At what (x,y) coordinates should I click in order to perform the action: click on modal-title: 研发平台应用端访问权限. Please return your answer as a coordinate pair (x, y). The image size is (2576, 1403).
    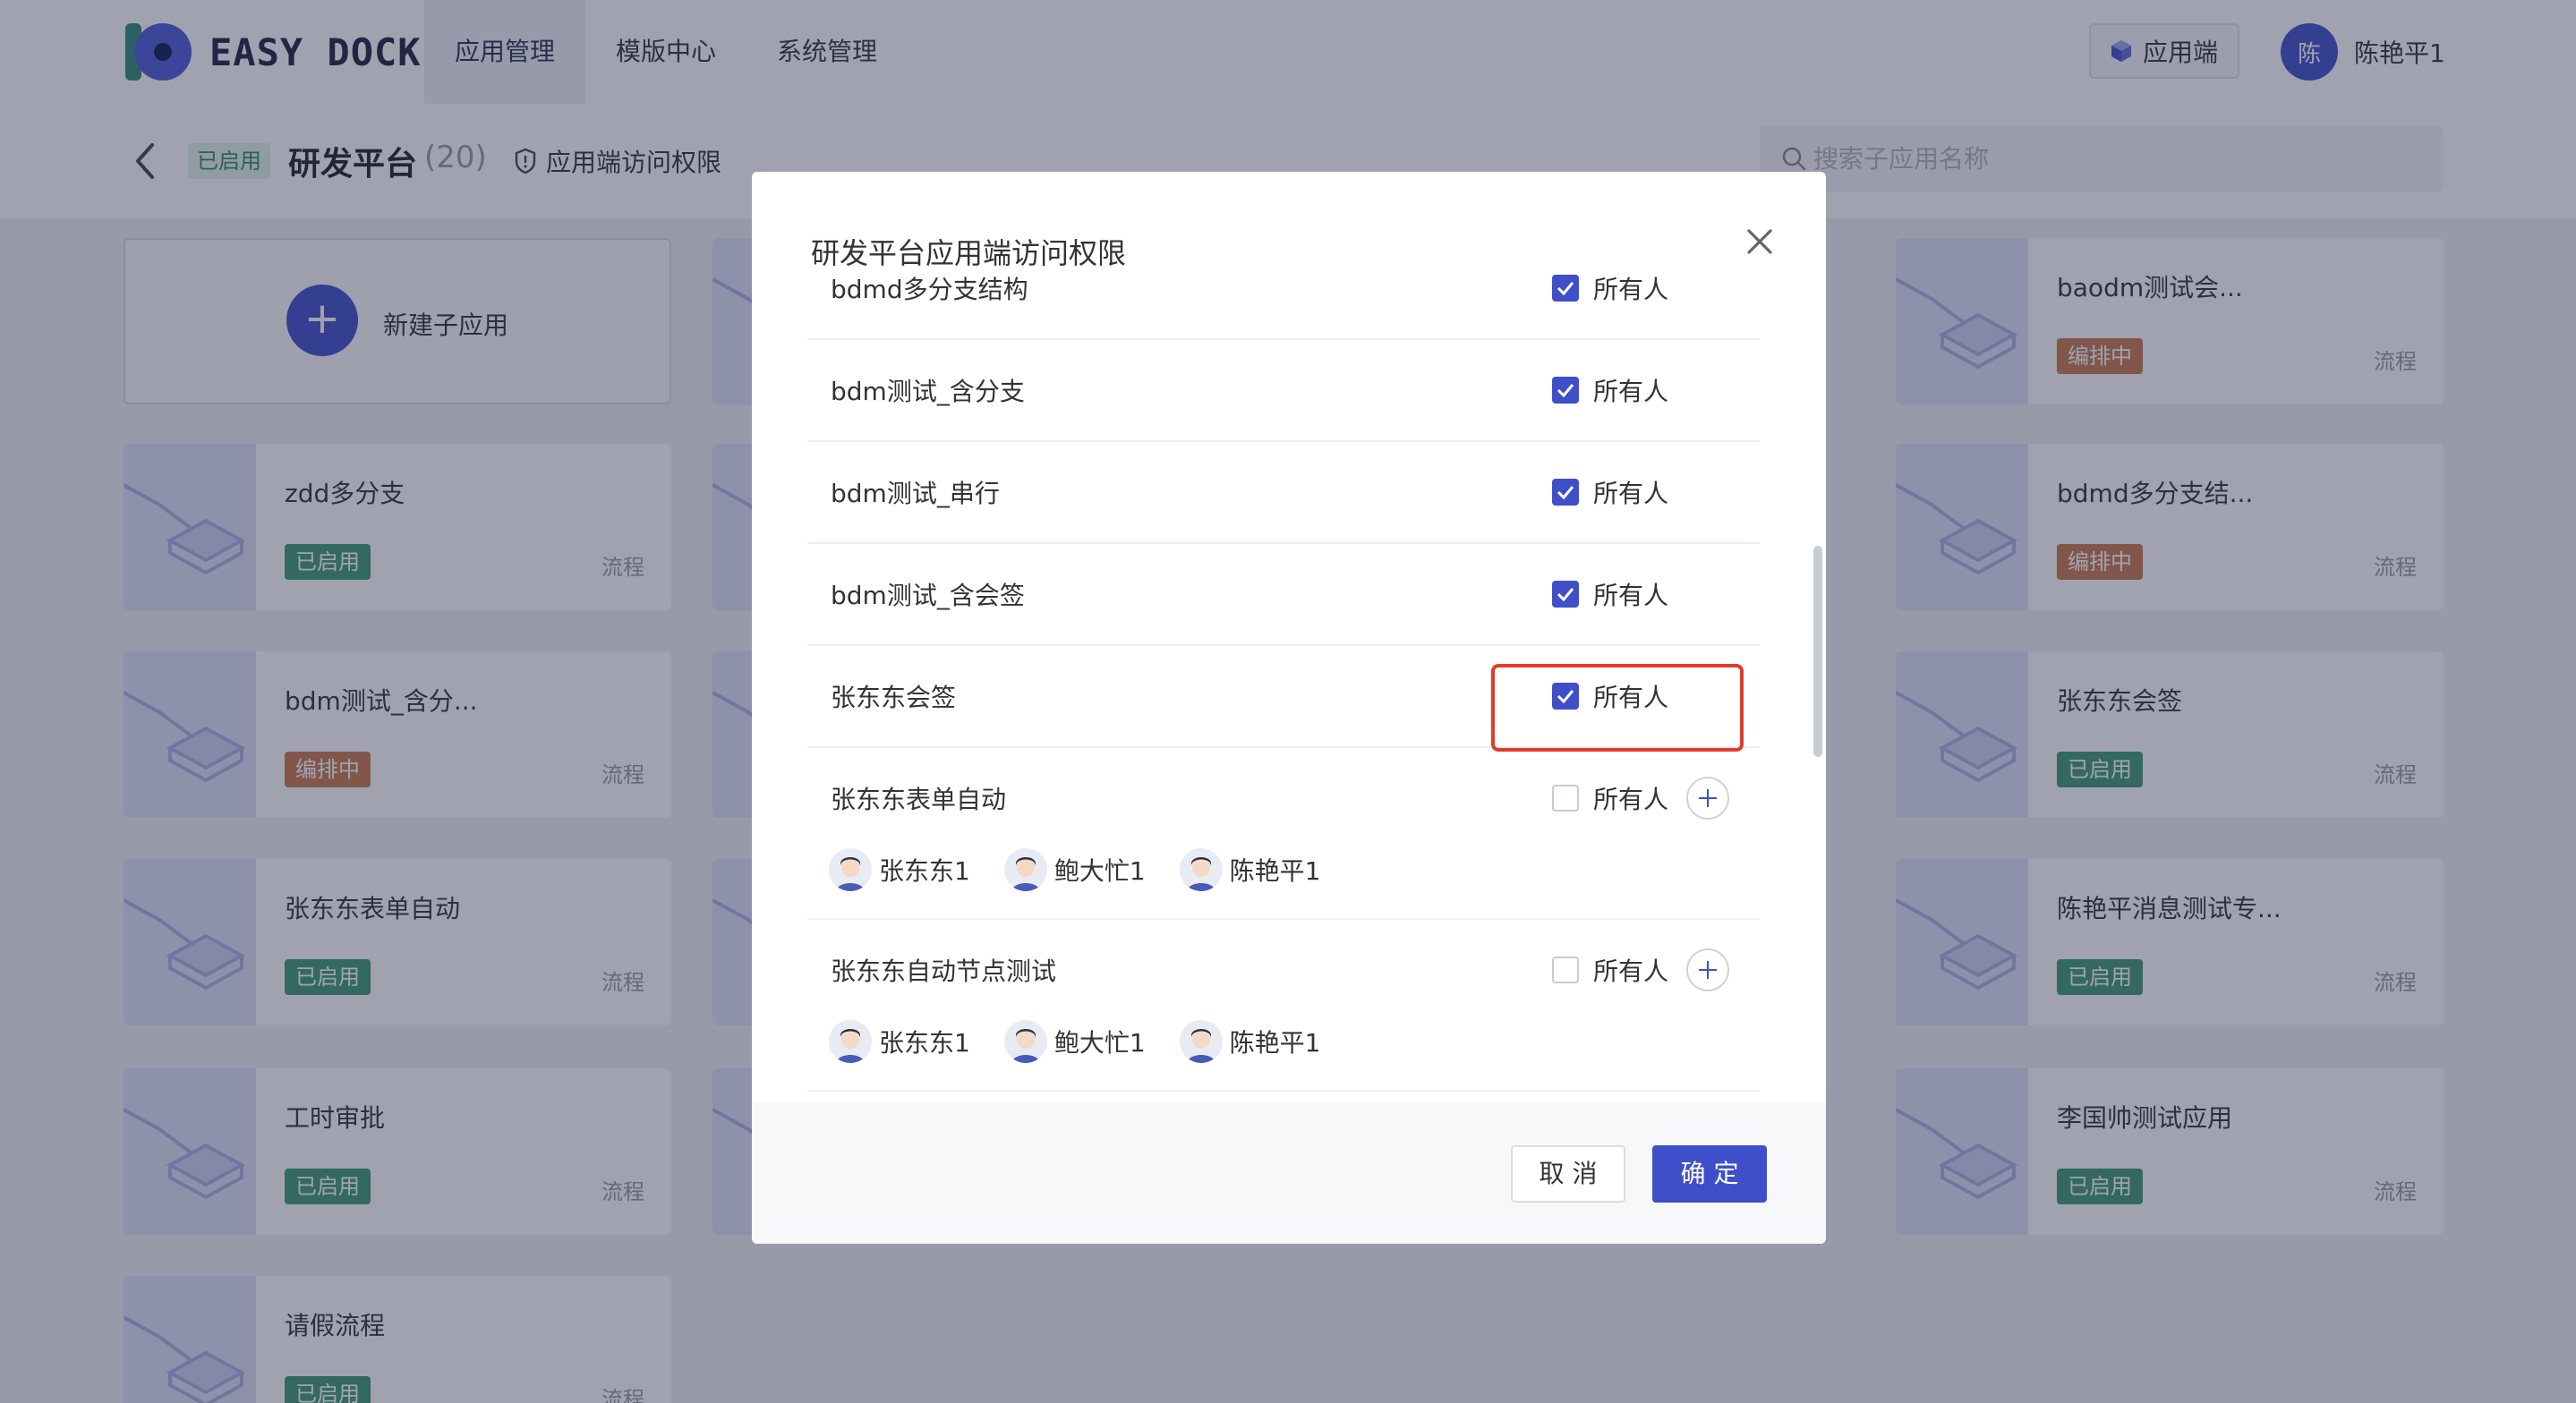
    Looking at the image, I should click on (969, 253).